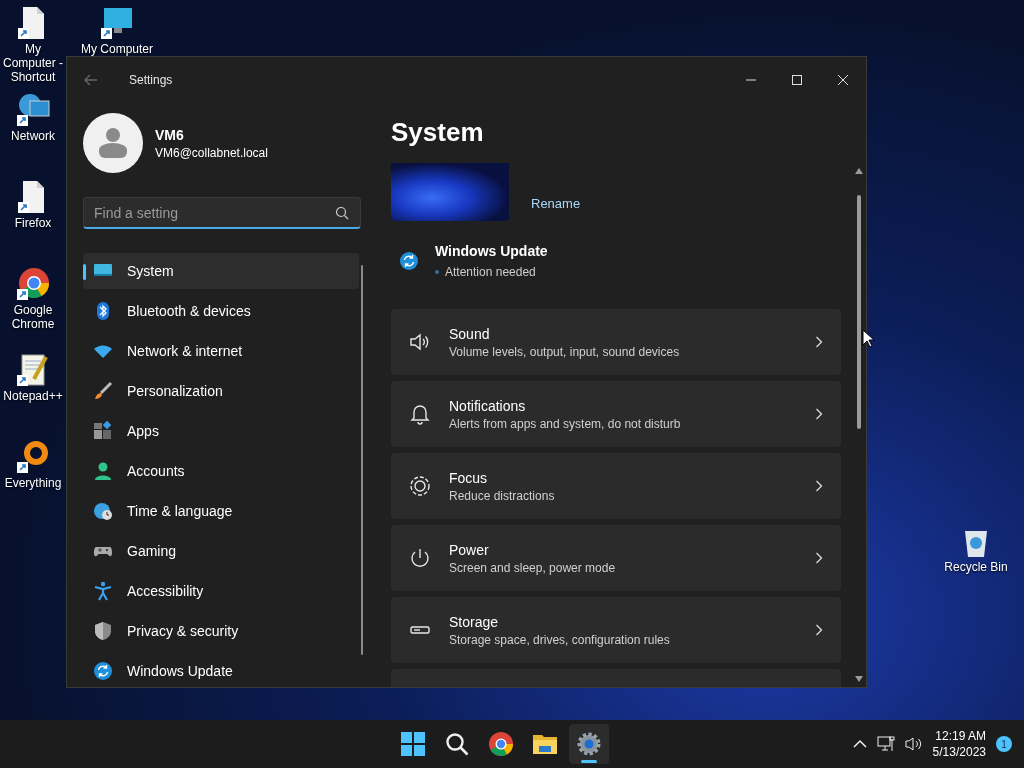 The height and width of the screenshot is (768, 1024). What do you see at coordinates (113, 143) in the screenshot?
I see `avatar` at bounding box center [113, 143].